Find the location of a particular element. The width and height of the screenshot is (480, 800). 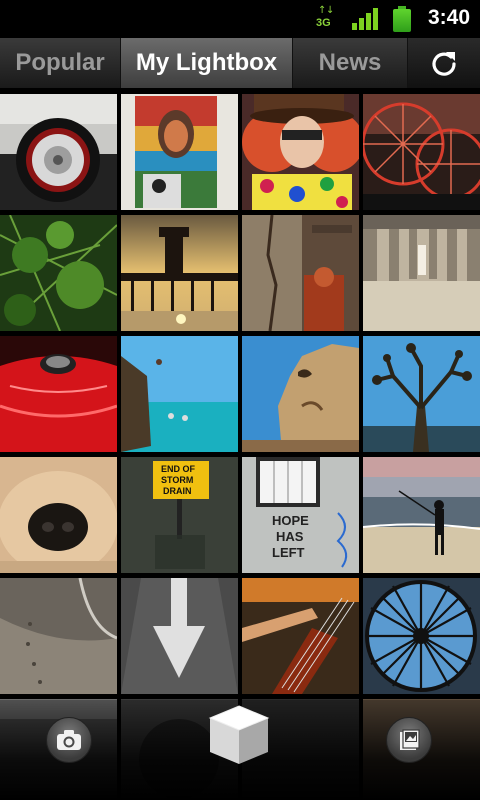

svg-text: STORM is located at coordinates (177, 480).